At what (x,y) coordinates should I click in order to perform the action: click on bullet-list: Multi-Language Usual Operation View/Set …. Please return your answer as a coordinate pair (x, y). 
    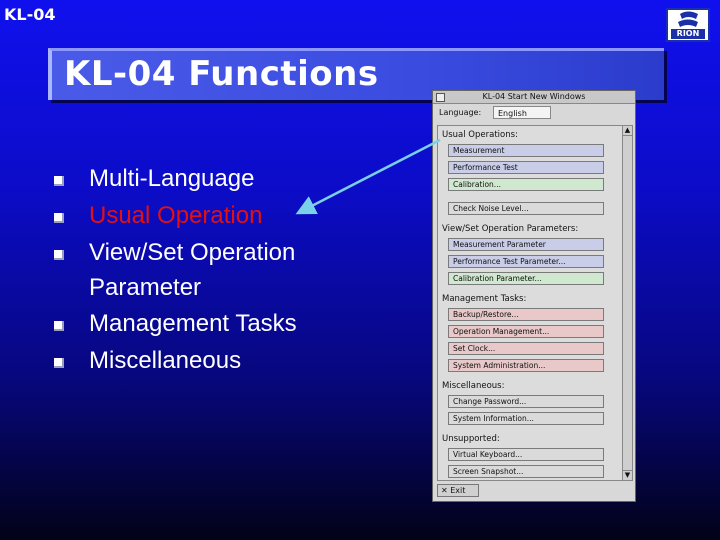
    Looking at the image, I should click on (175, 269).